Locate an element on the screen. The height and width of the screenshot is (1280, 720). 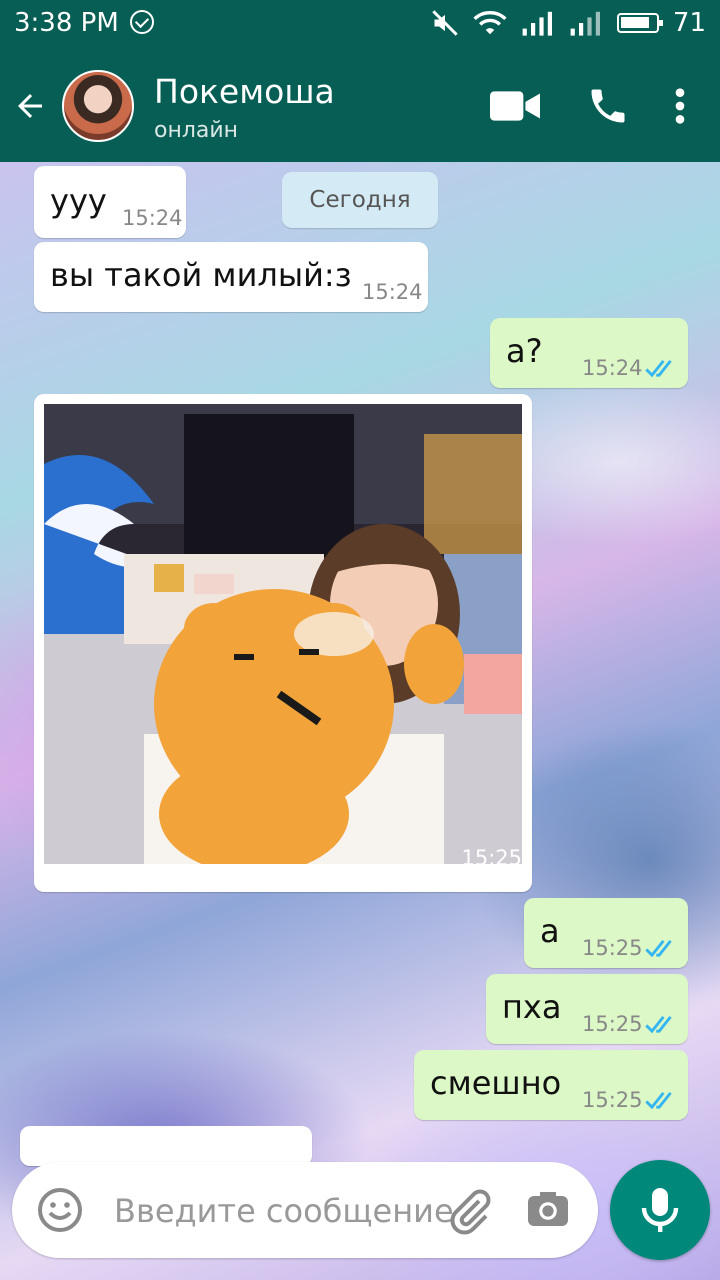
wifi-icon is located at coordinates (490, 23).